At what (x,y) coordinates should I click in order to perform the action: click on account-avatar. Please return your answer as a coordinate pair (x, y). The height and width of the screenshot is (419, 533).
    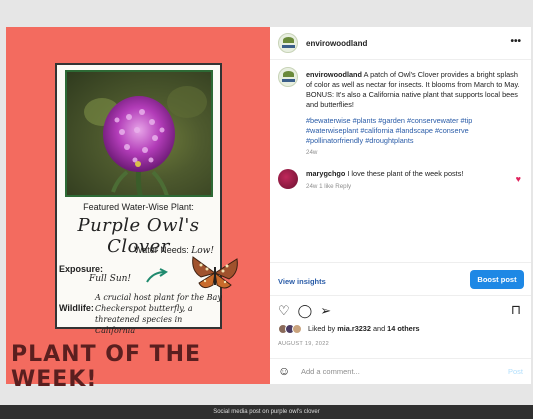
    Looking at the image, I should click on (288, 43).